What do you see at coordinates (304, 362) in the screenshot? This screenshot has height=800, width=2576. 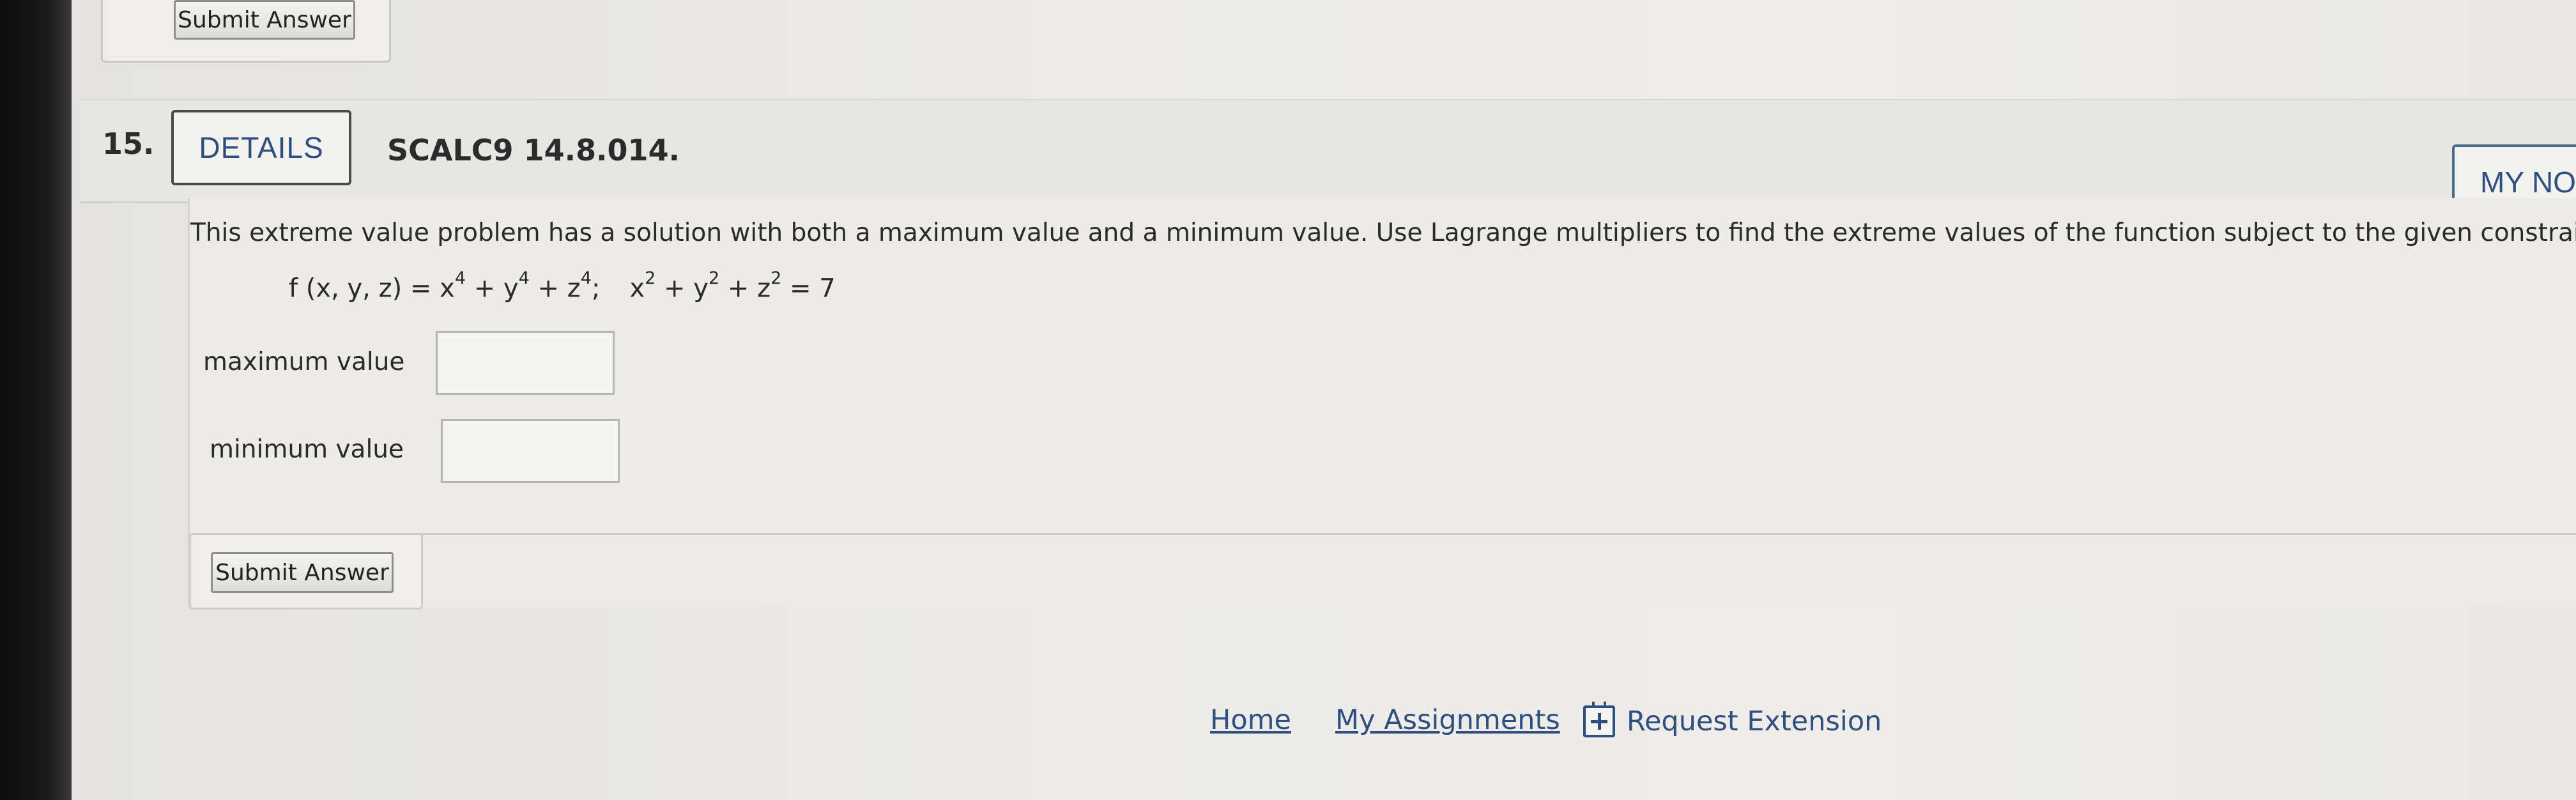 I see `maximum-value-label: maximum value` at bounding box center [304, 362].